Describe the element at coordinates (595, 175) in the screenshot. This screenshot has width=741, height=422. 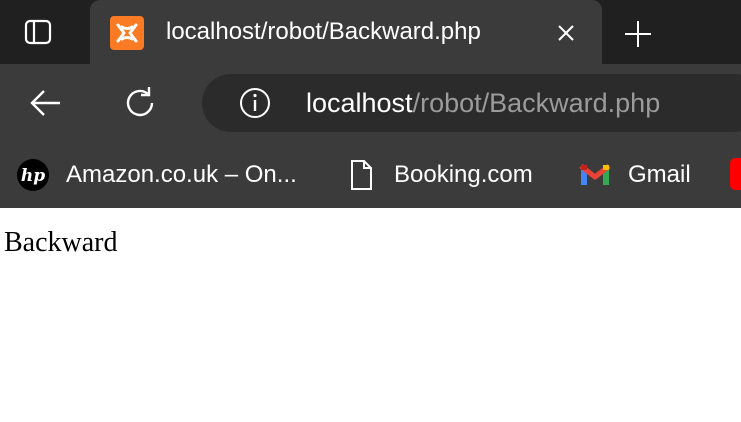
I see `gmail-icon` at that location.